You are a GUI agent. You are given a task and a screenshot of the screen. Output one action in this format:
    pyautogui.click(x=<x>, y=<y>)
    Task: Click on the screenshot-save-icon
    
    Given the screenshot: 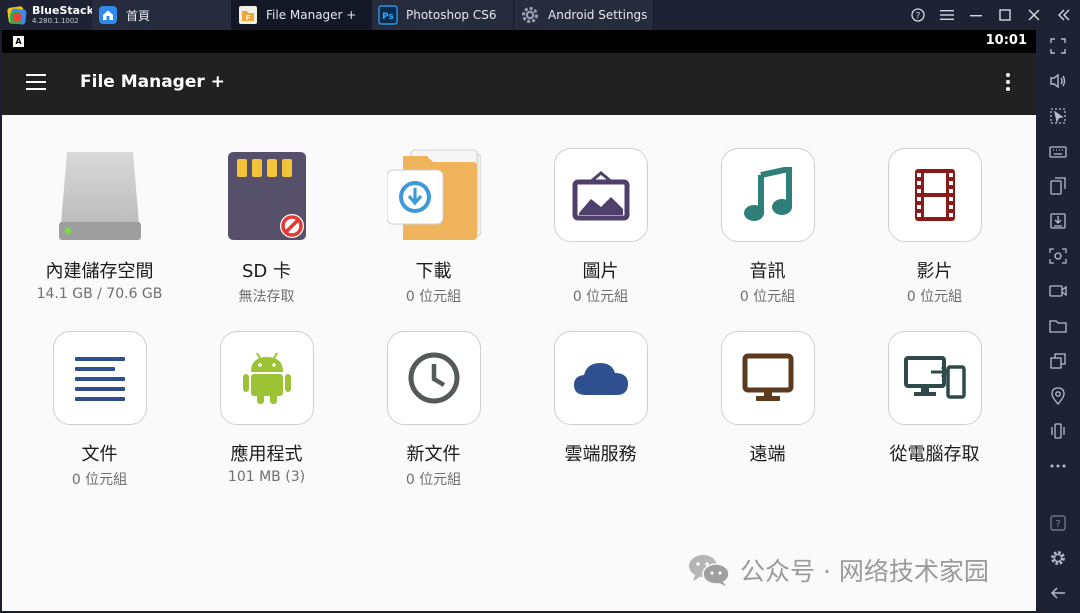 What is the action you would take?
    pyautogui.click(x=1058, y=221)
    